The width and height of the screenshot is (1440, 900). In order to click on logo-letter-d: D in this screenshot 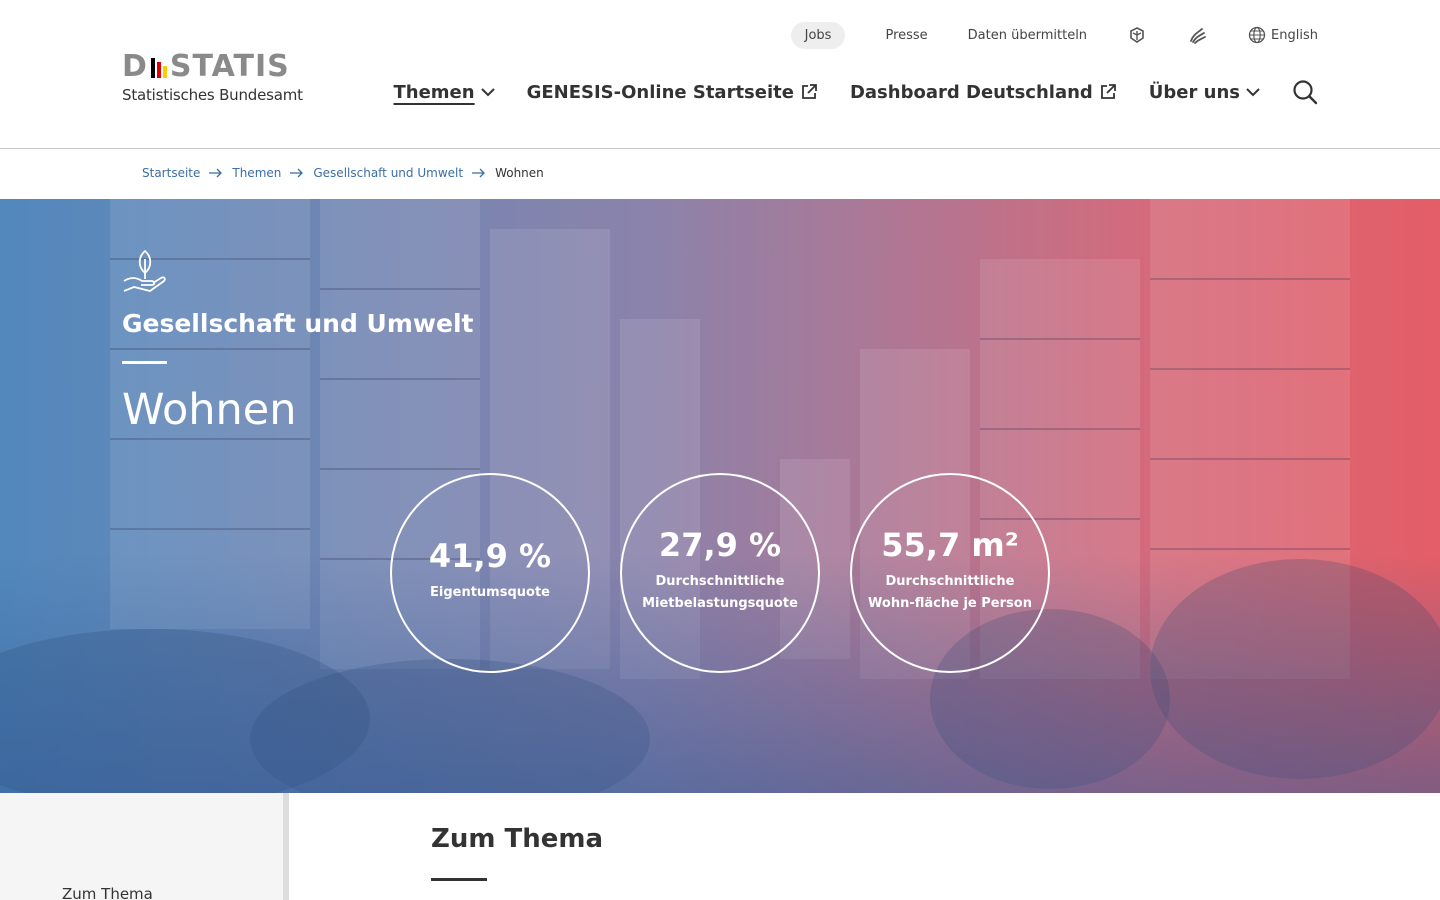, I will do `click(135, 66)`.